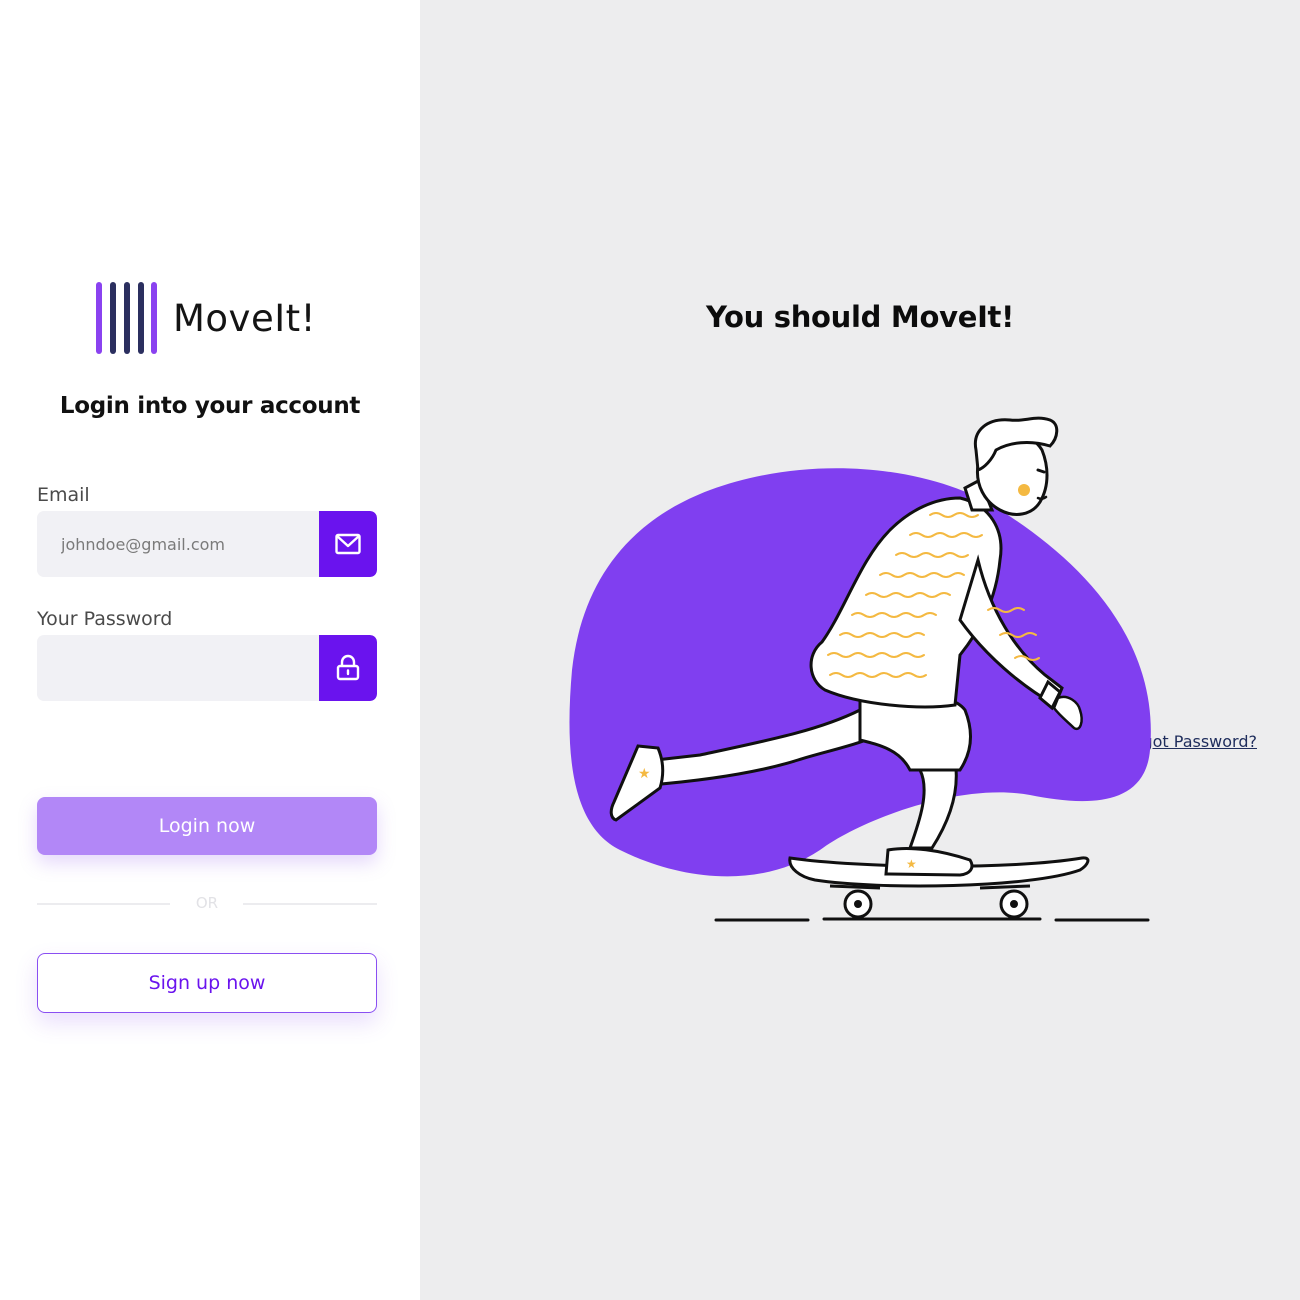  Describe the element at coordinates (63, 495) in the screenshot. I see `email-label: Email` at that location.